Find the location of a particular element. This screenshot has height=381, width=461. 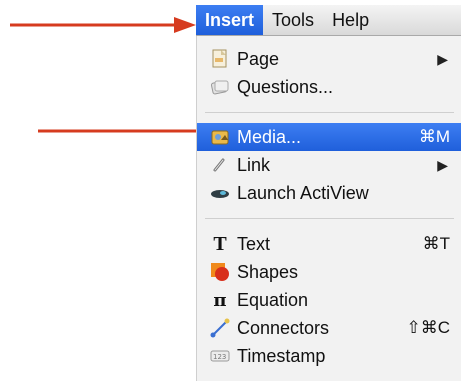

menu-item-equation: π Equation is located at coordinates (329, 300).